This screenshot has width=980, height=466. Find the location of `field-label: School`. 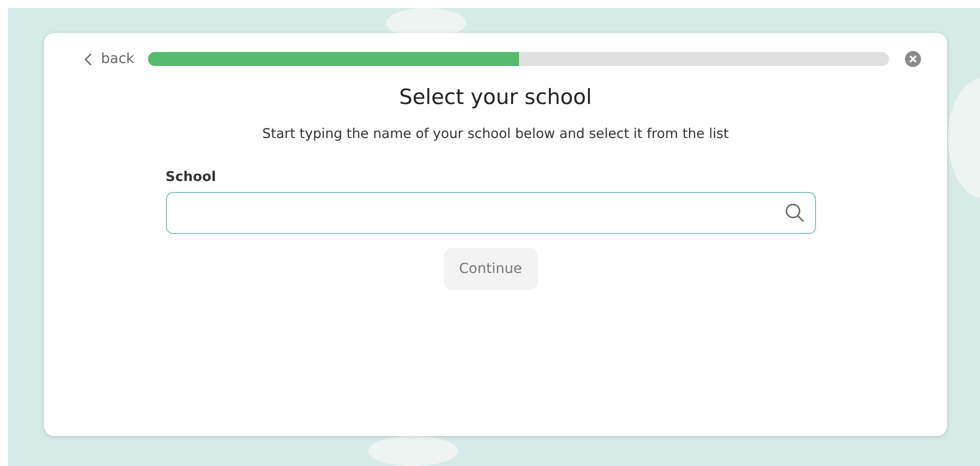

field-label: School is located at coordinates (192, 177).